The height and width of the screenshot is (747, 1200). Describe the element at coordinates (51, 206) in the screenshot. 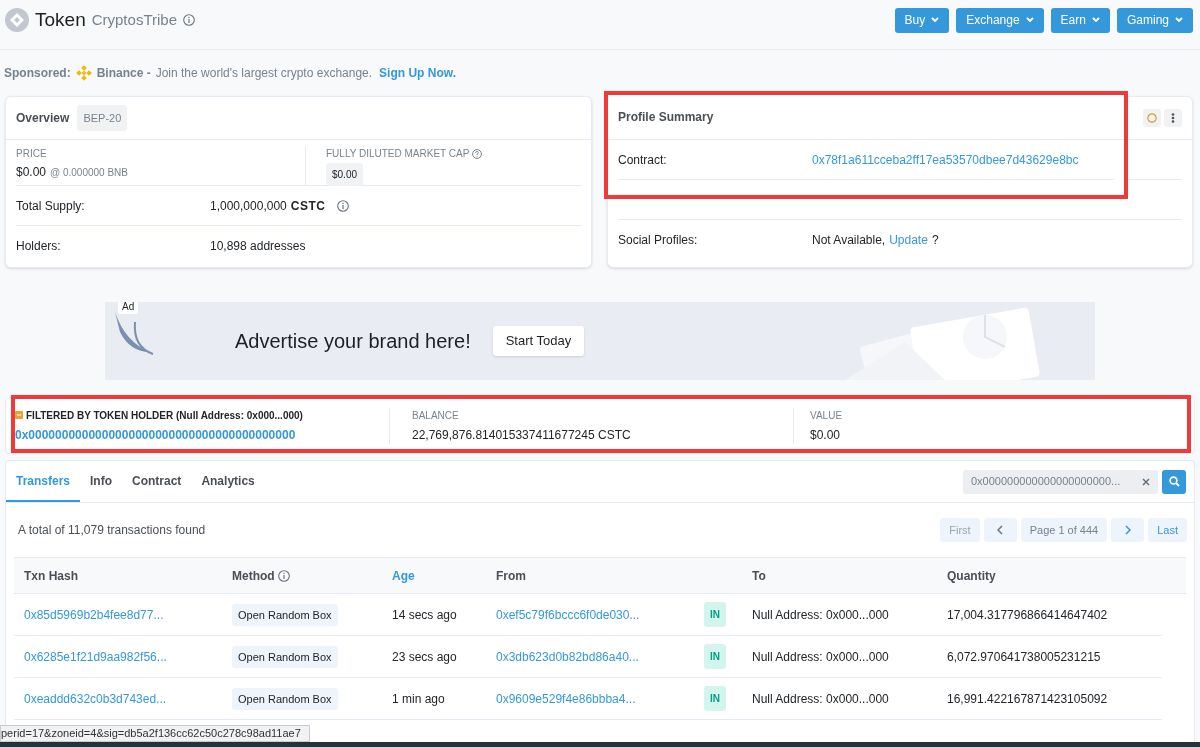

I see `field-label: Total Supply:` at that location.